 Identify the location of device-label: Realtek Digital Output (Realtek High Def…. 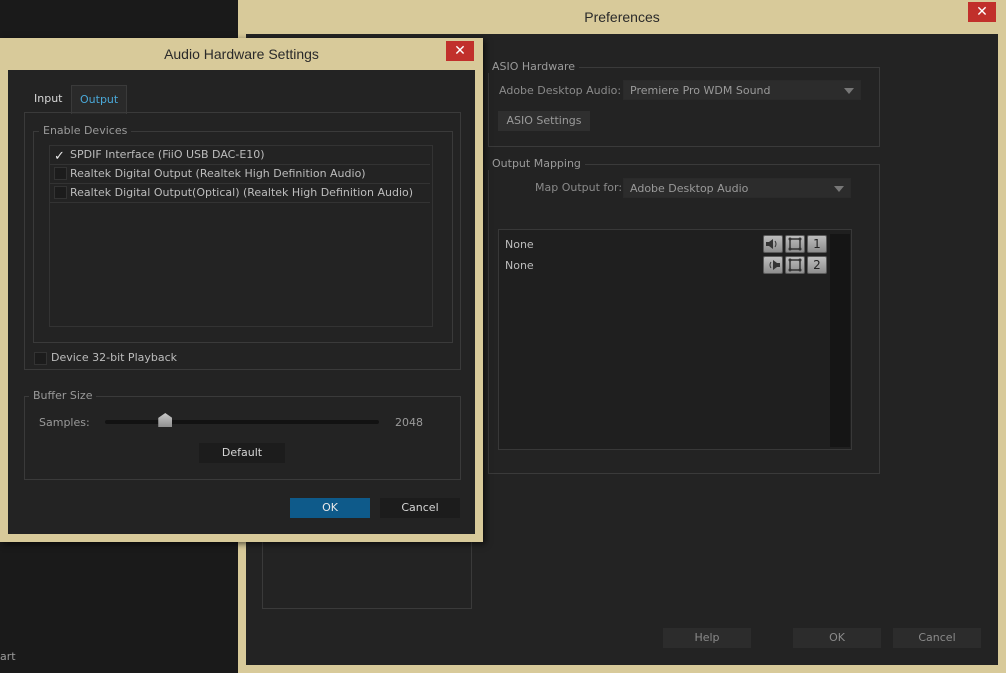
(218, 173).